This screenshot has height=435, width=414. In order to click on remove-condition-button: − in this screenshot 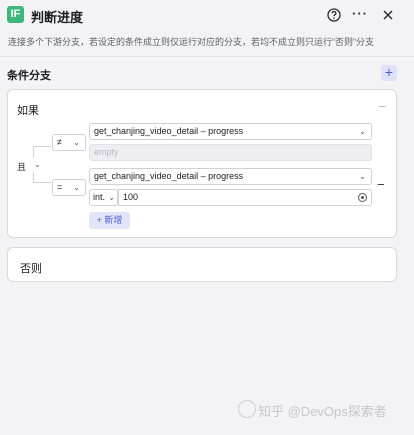, I will do `click(381, 184)`.